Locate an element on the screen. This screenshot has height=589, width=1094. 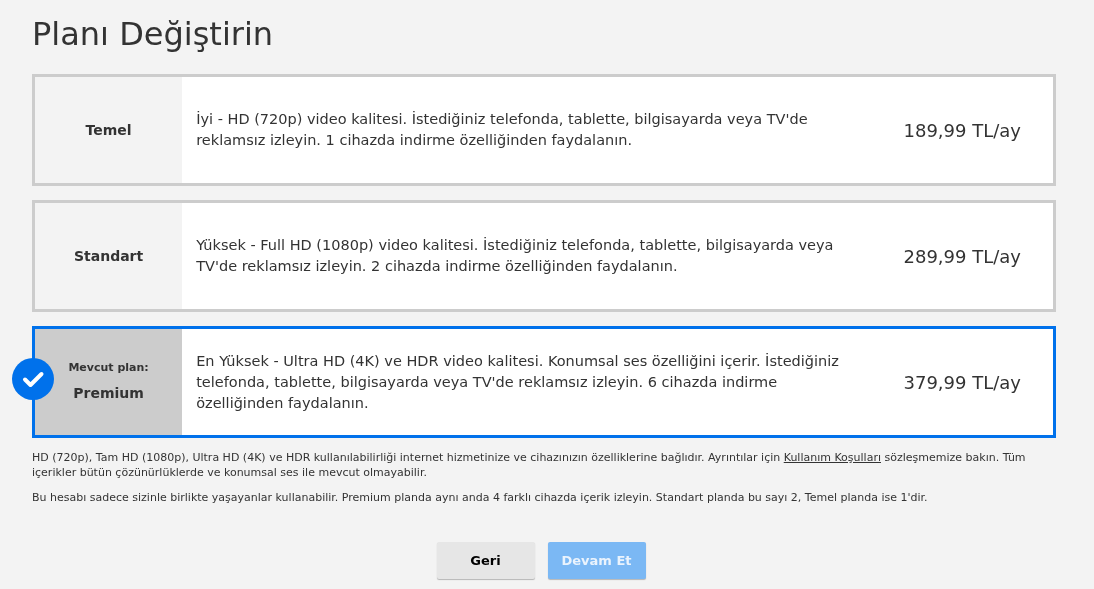
plan-name: Standart is located at coordinates (108, 256).